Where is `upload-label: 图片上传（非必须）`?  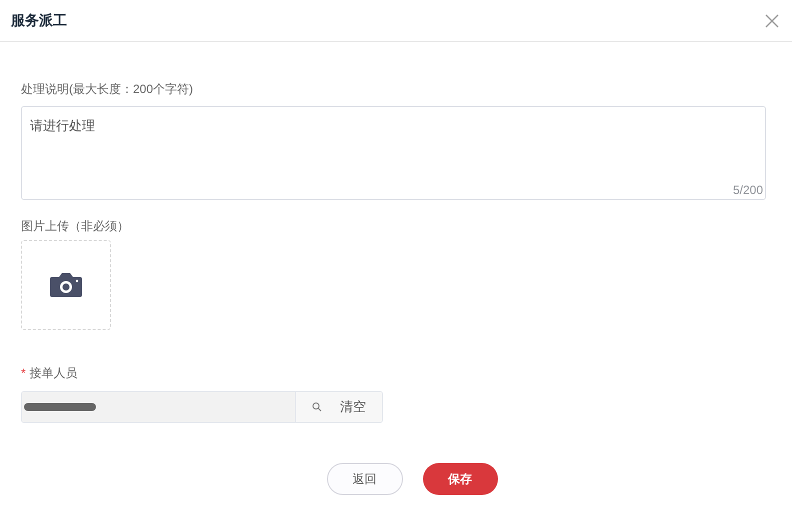 upload-label: 图片上传（非必须） is located at coordinates (75, 226).